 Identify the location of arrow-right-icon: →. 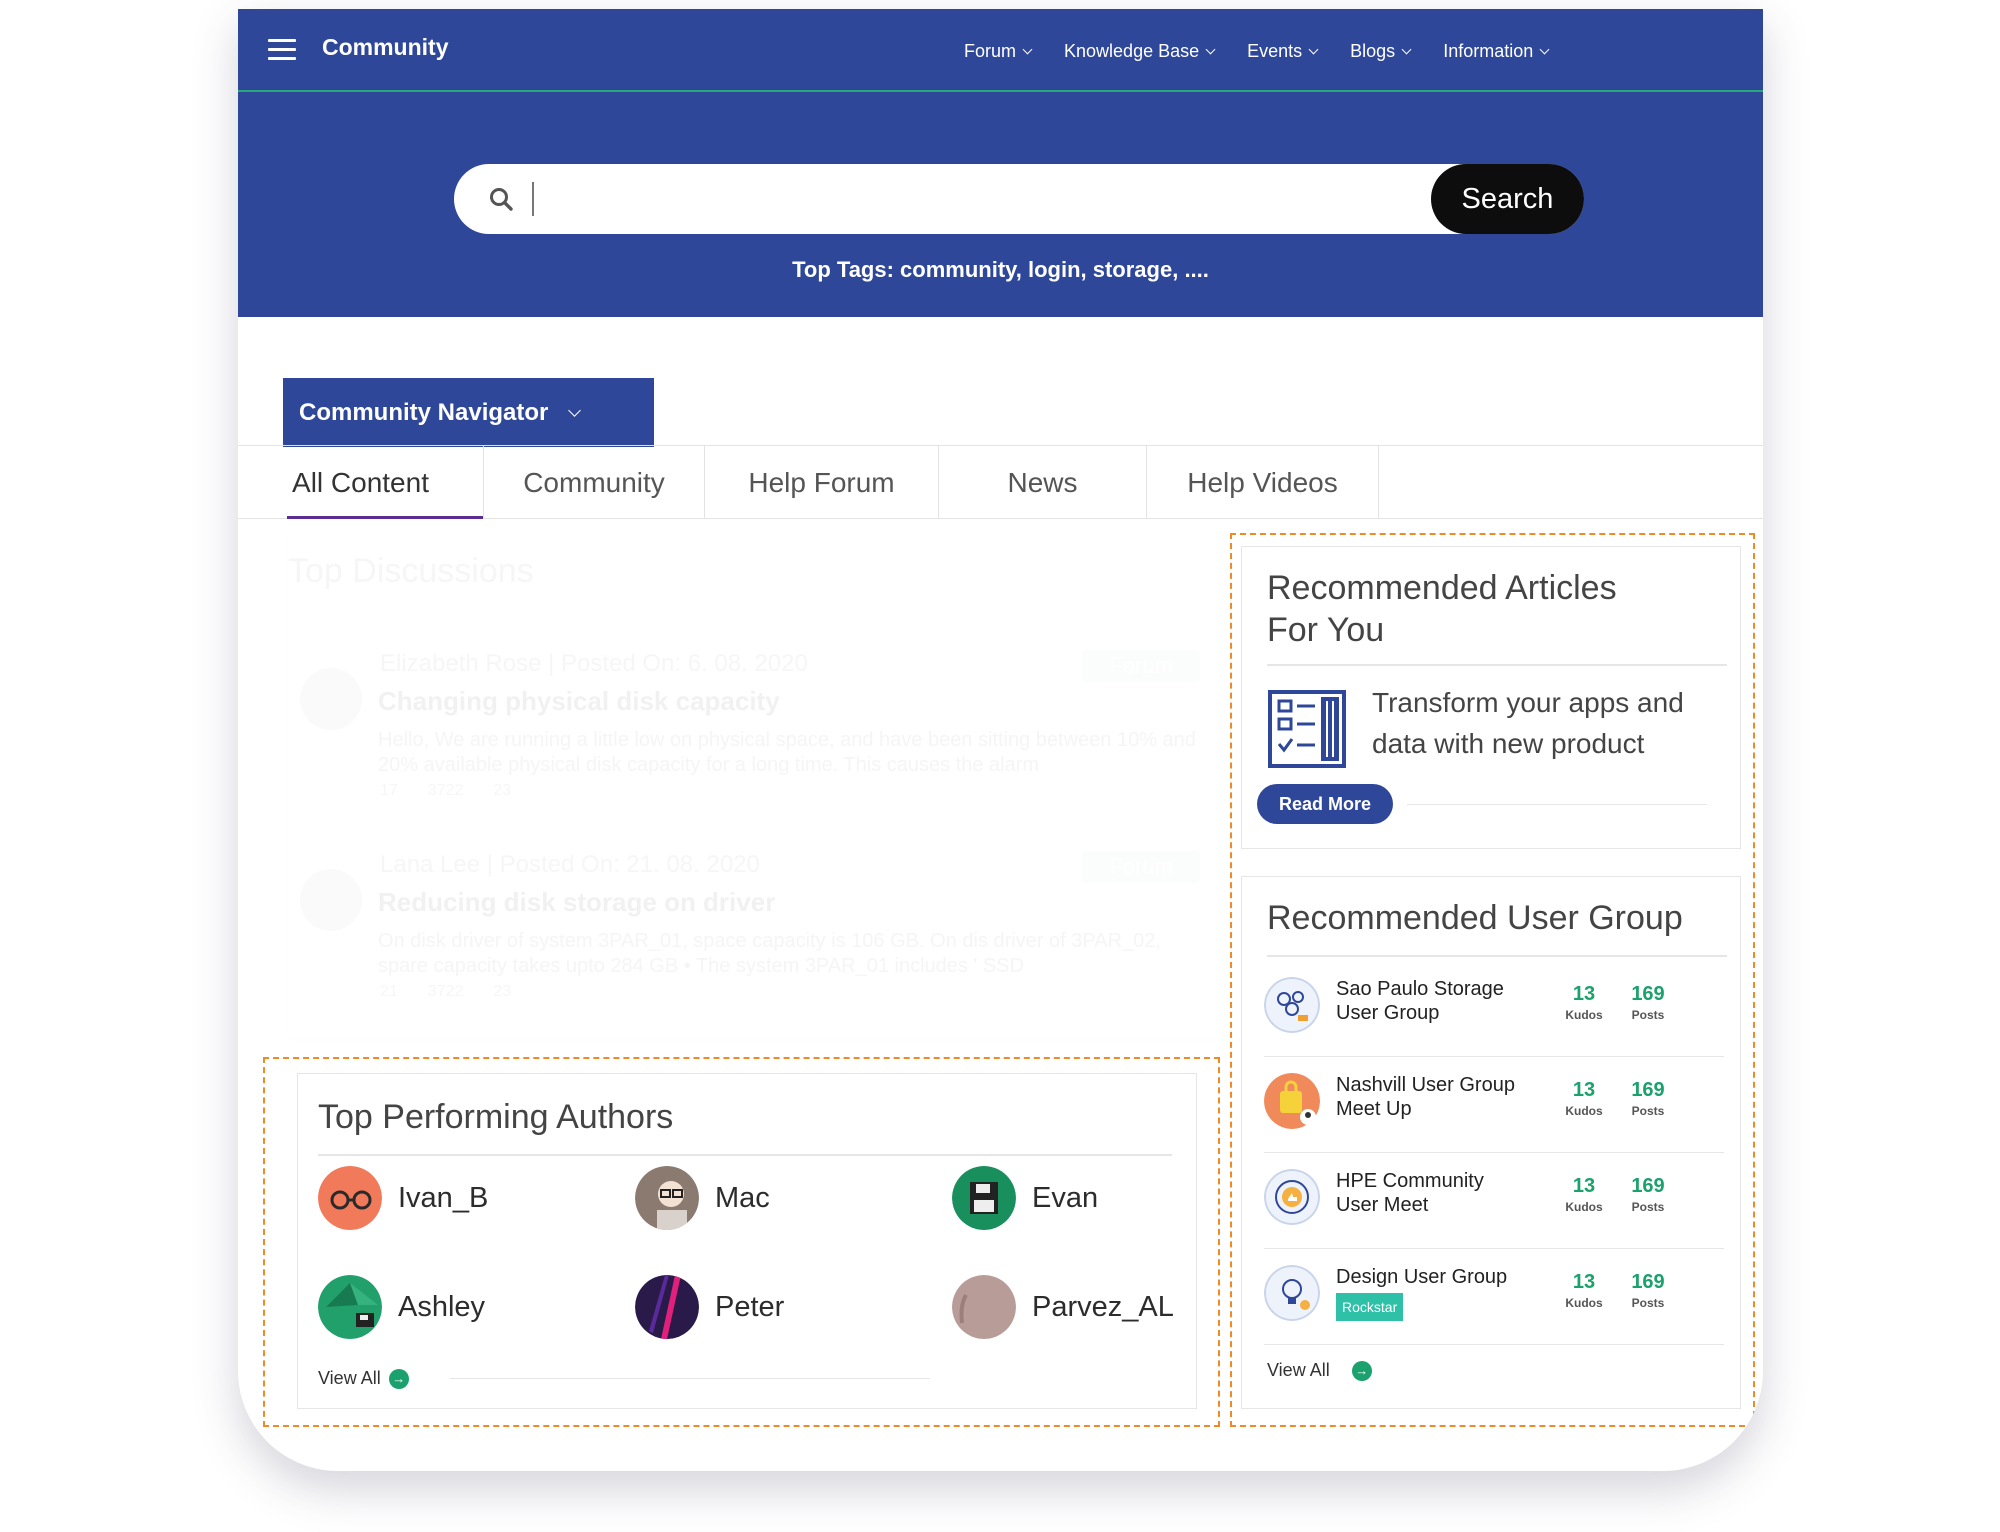
(1361, 1370).